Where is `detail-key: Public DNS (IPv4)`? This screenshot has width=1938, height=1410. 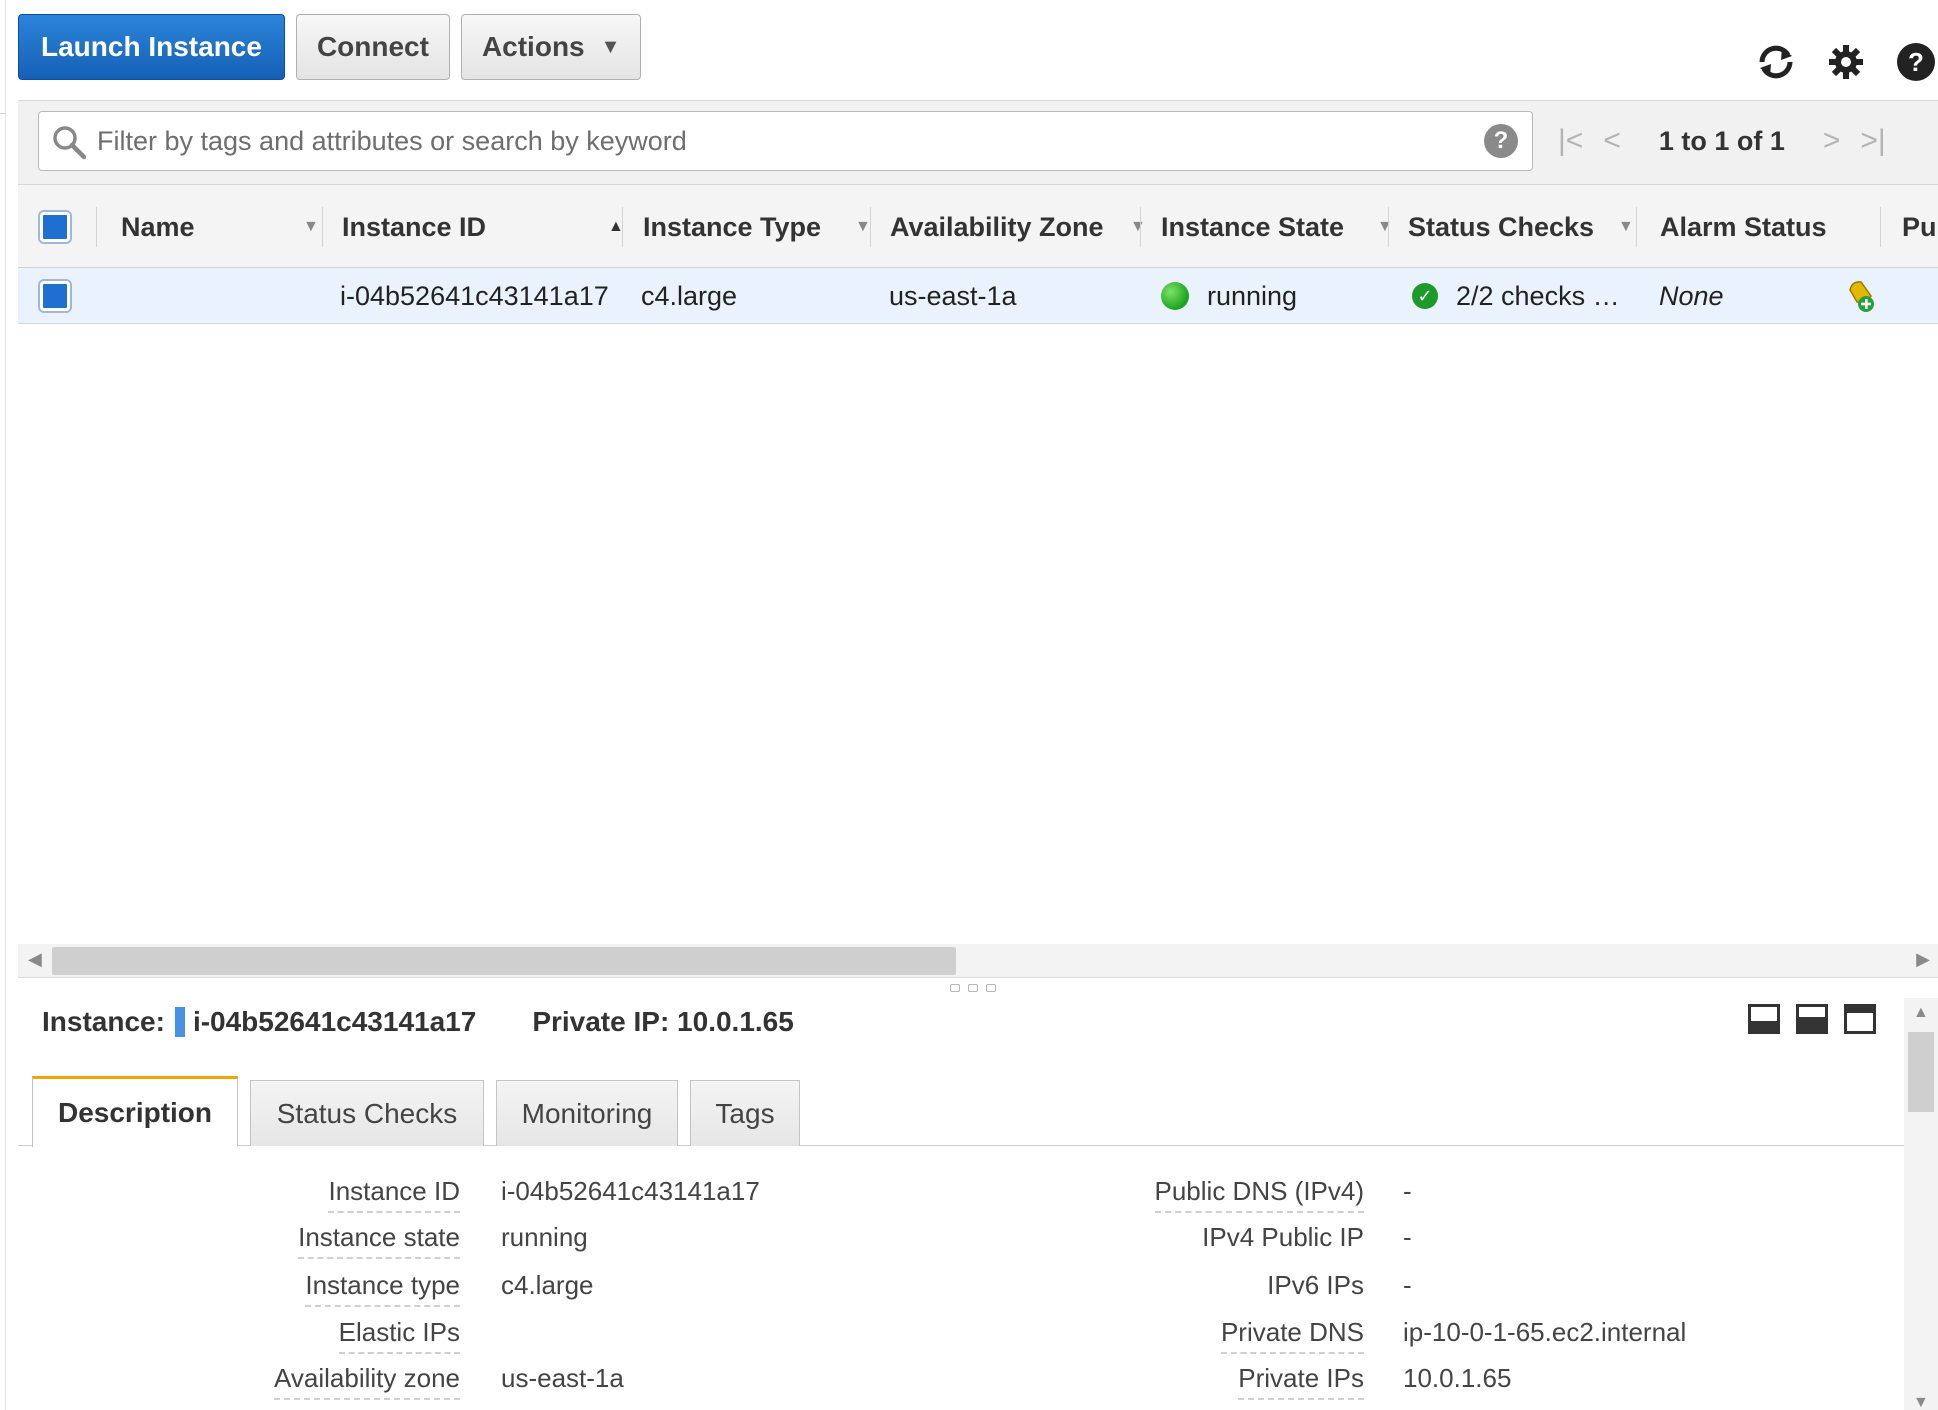 detail-key: Public DNS (IPv4) is located at coordinates (1259, 1194).